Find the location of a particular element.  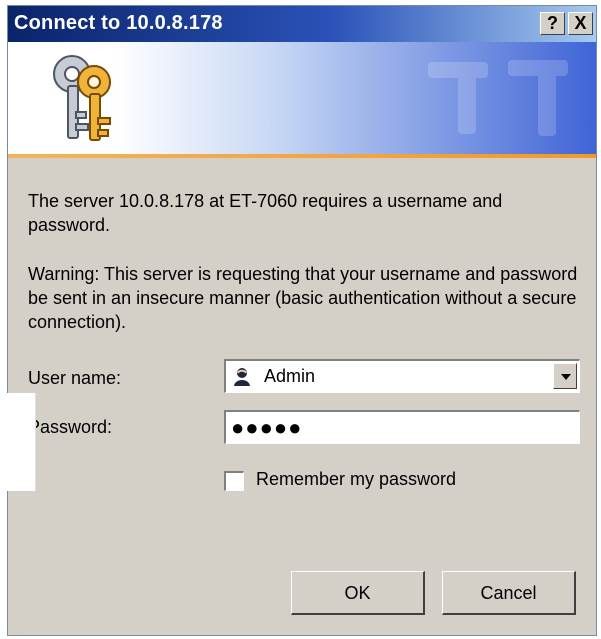

ok-button: OK is located at coordinates (358, 593).